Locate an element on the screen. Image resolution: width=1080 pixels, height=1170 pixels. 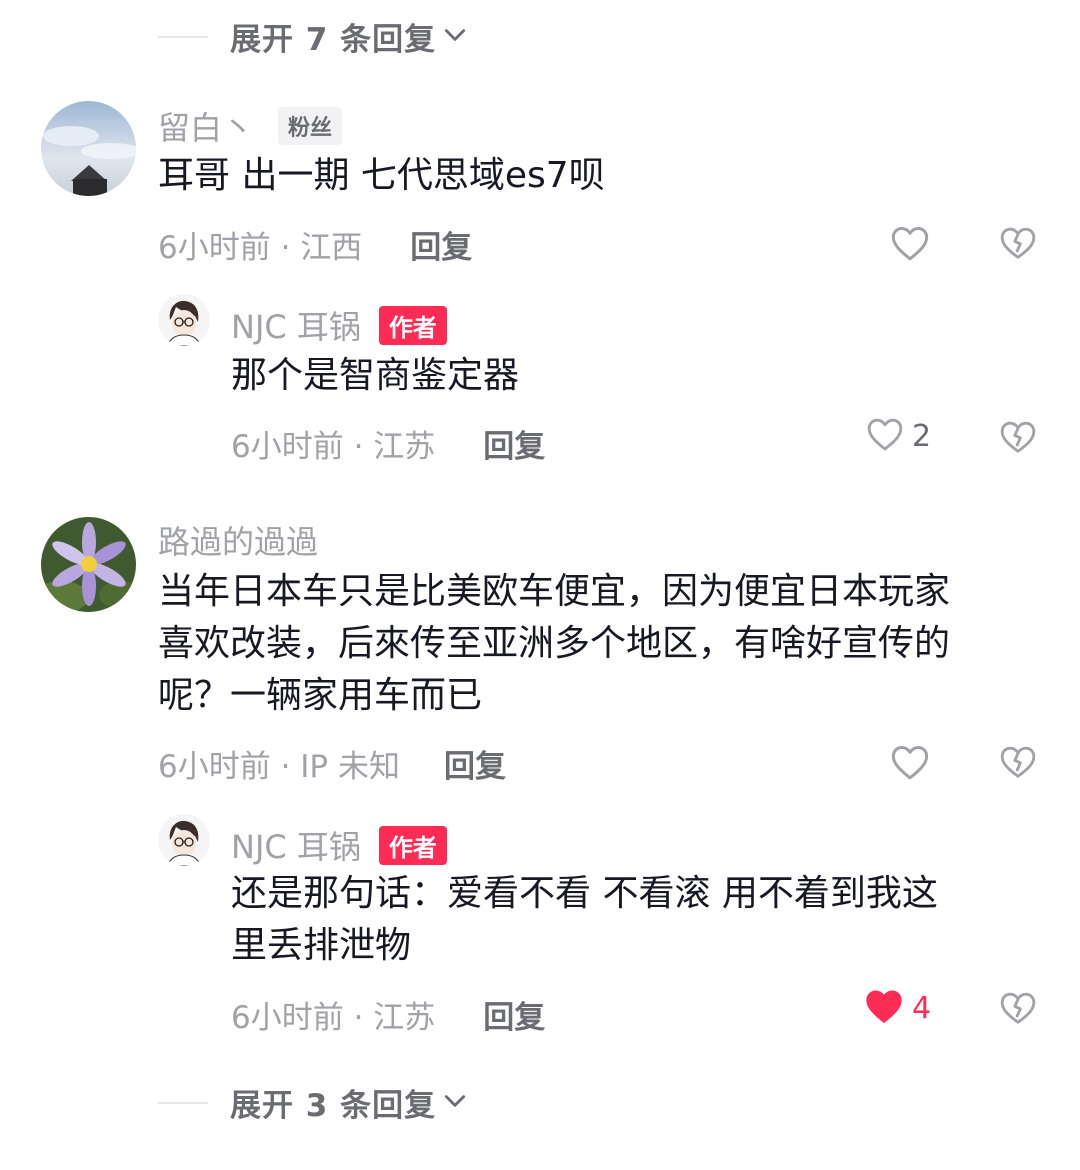
username: 路過的過過 is located at coordinates (238, 542).